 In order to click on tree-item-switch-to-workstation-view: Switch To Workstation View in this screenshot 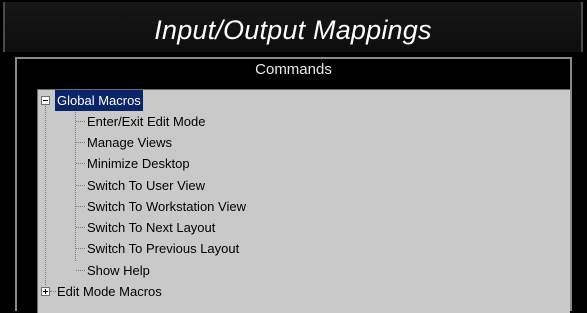, I will do `click(188, 206)`.